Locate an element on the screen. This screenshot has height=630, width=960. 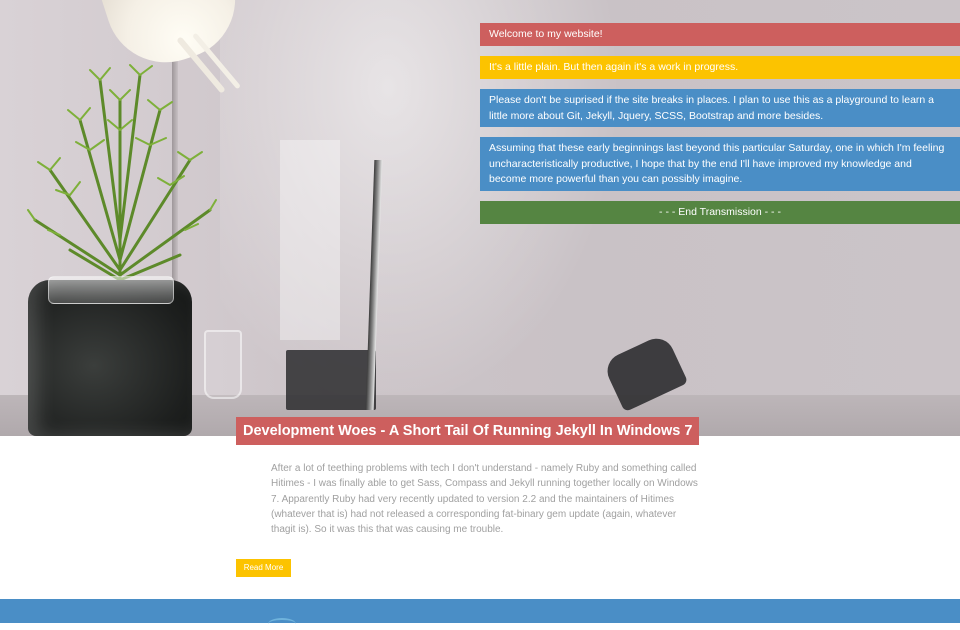
footer-bar is located at coordinates (480, 611).